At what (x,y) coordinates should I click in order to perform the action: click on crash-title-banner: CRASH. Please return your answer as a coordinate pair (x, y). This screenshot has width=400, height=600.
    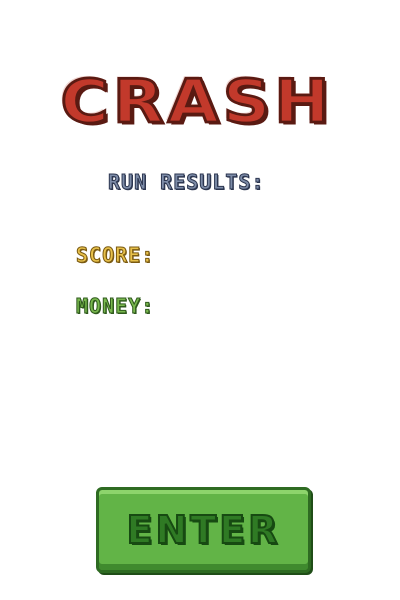
    Looking at the image, I should click on (197, 102).